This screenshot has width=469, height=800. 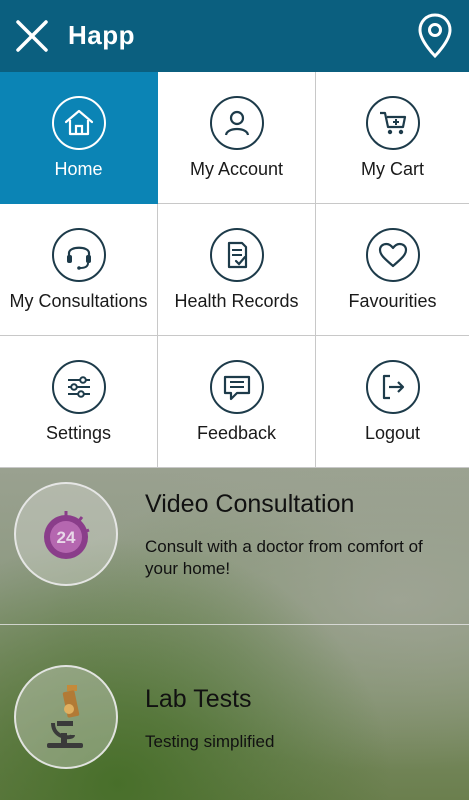 I want to click on menu-item-label: Feedback, so click(x=236, y=433).